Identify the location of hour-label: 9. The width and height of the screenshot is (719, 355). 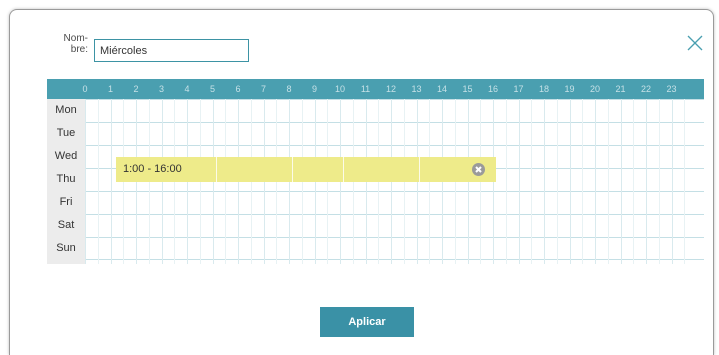
(314, 89).